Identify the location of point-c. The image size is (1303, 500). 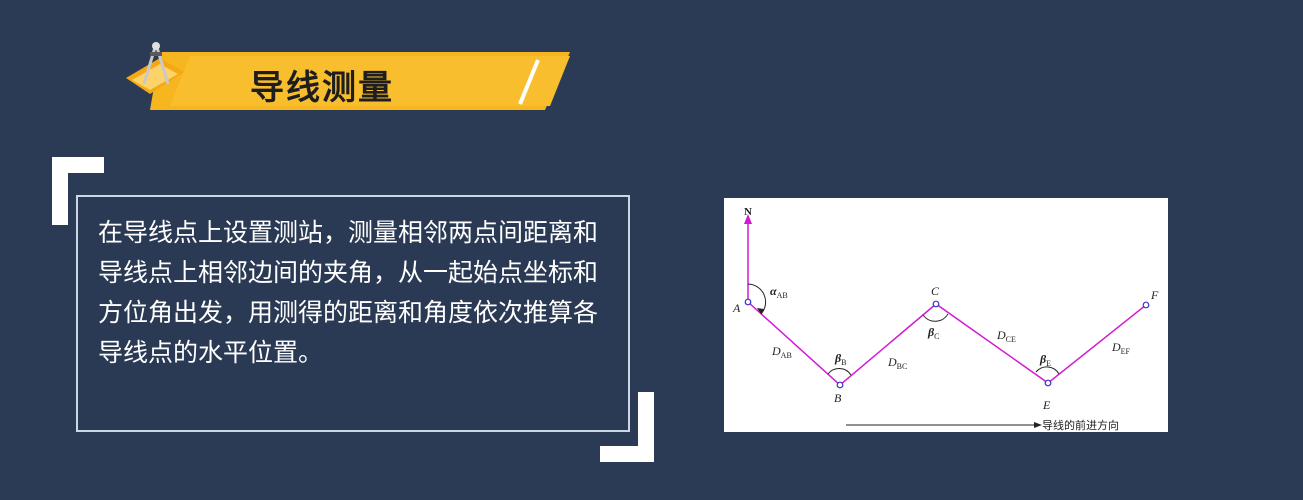
(936, 304).